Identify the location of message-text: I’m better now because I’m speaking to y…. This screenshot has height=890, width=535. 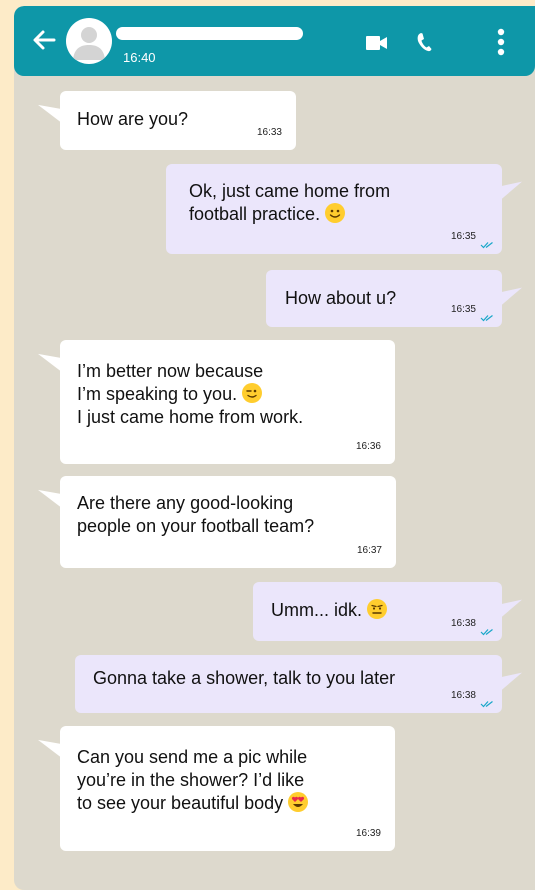
(190, 394).